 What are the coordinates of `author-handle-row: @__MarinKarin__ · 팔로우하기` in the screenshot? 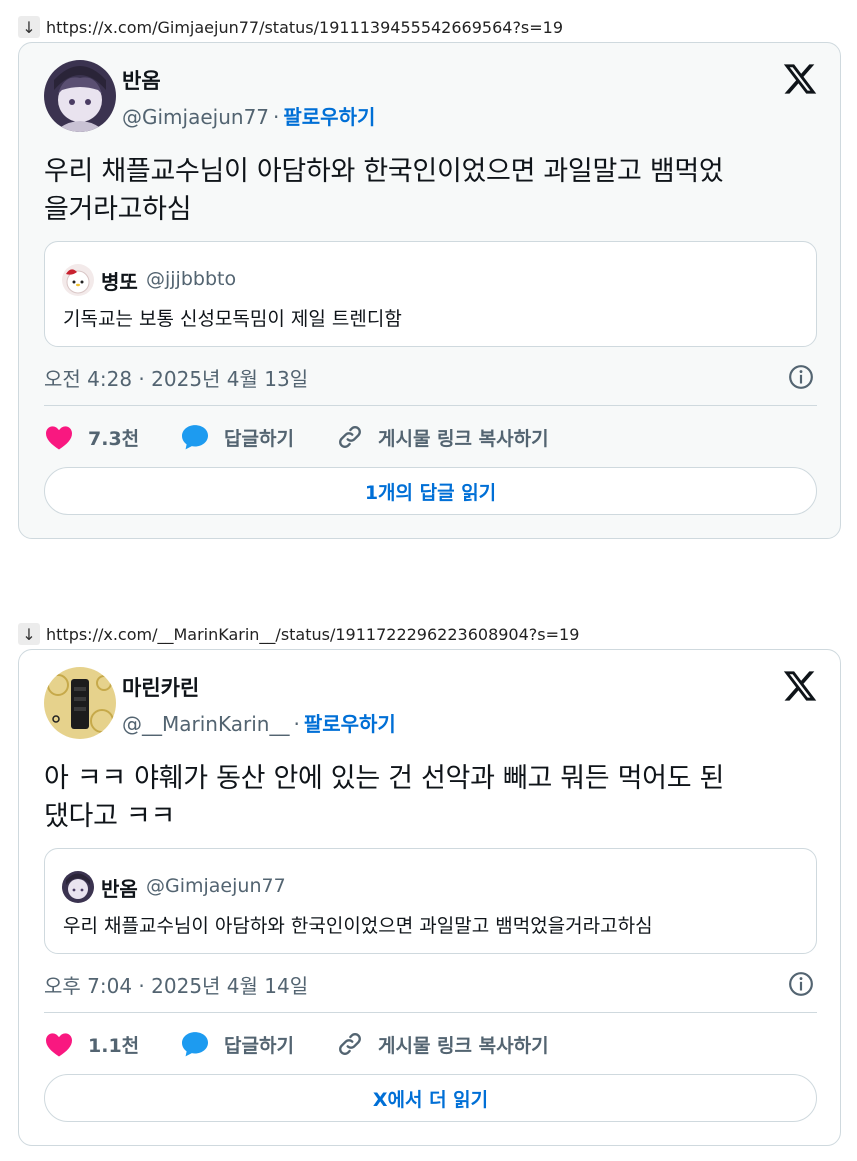 It's located at (259, 722).